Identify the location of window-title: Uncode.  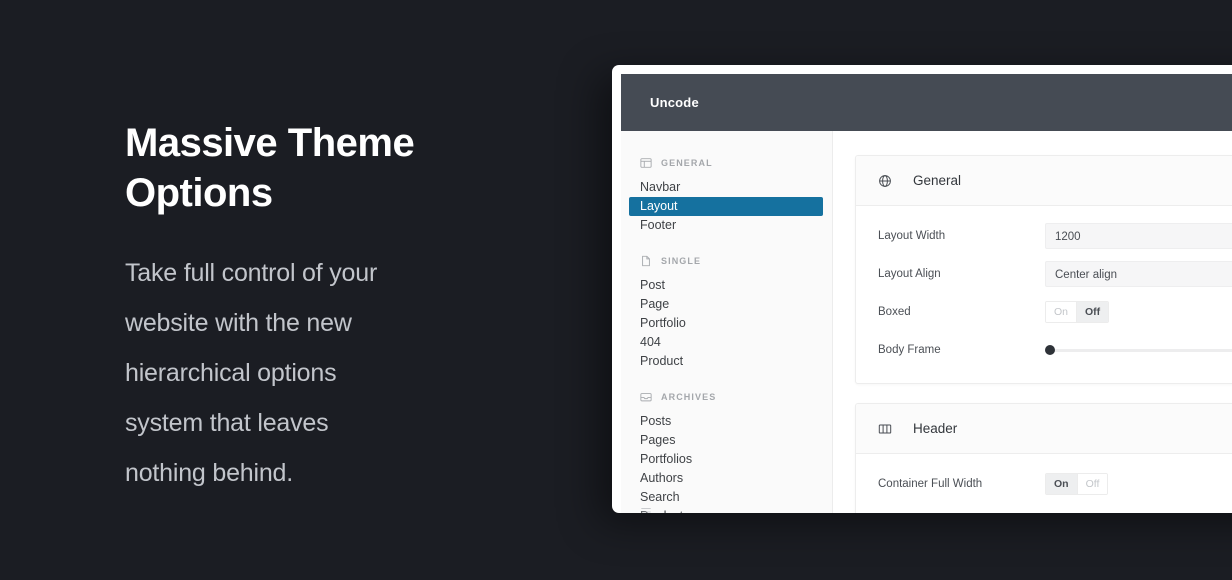
(674, 102).